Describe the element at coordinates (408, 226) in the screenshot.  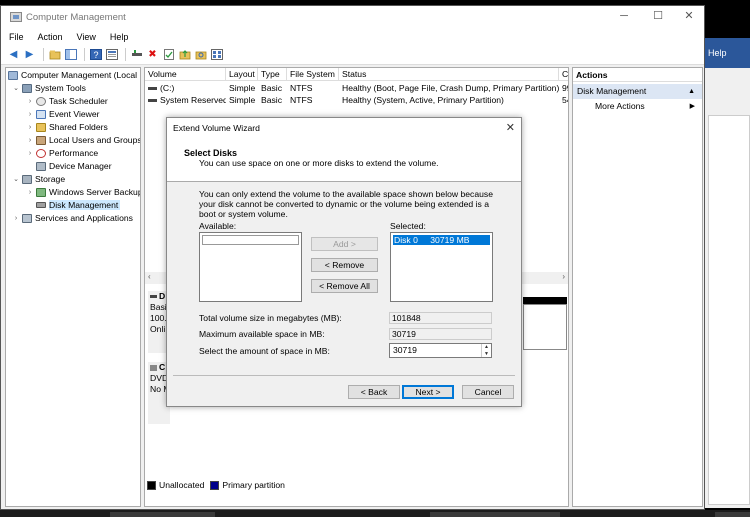
I see `selected-label: Selected:` at that location.